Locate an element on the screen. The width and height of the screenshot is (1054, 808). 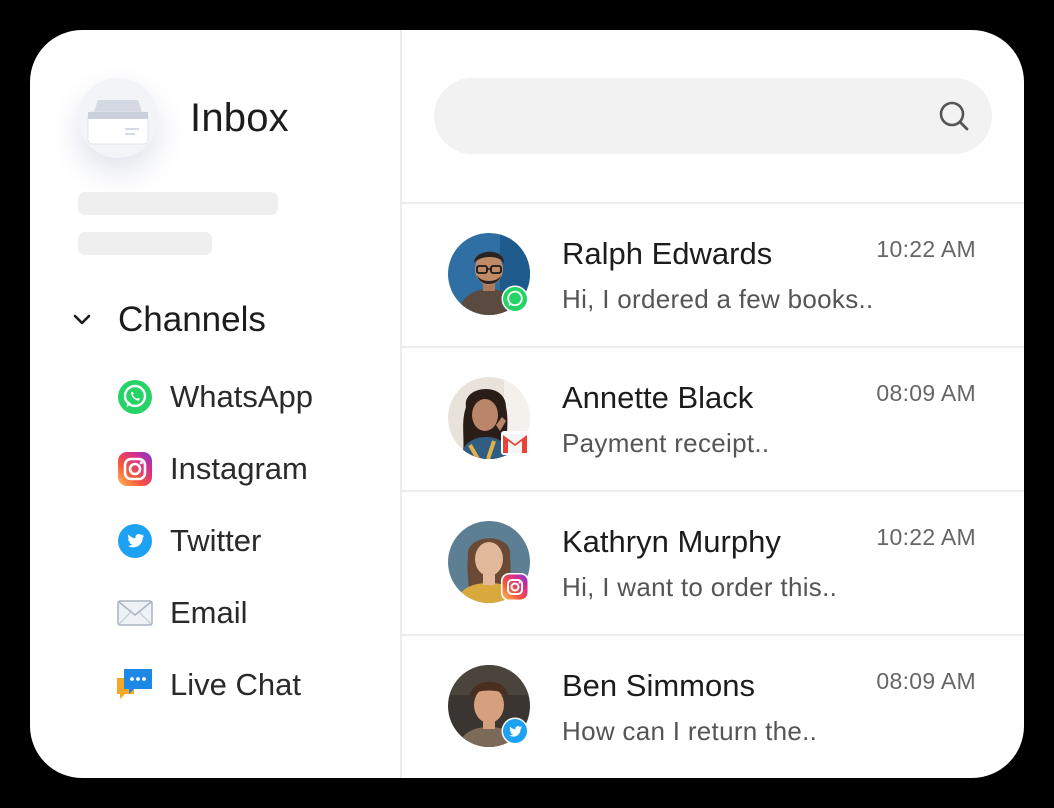
inbox-tray-icon is located at coordinates (118, 118).